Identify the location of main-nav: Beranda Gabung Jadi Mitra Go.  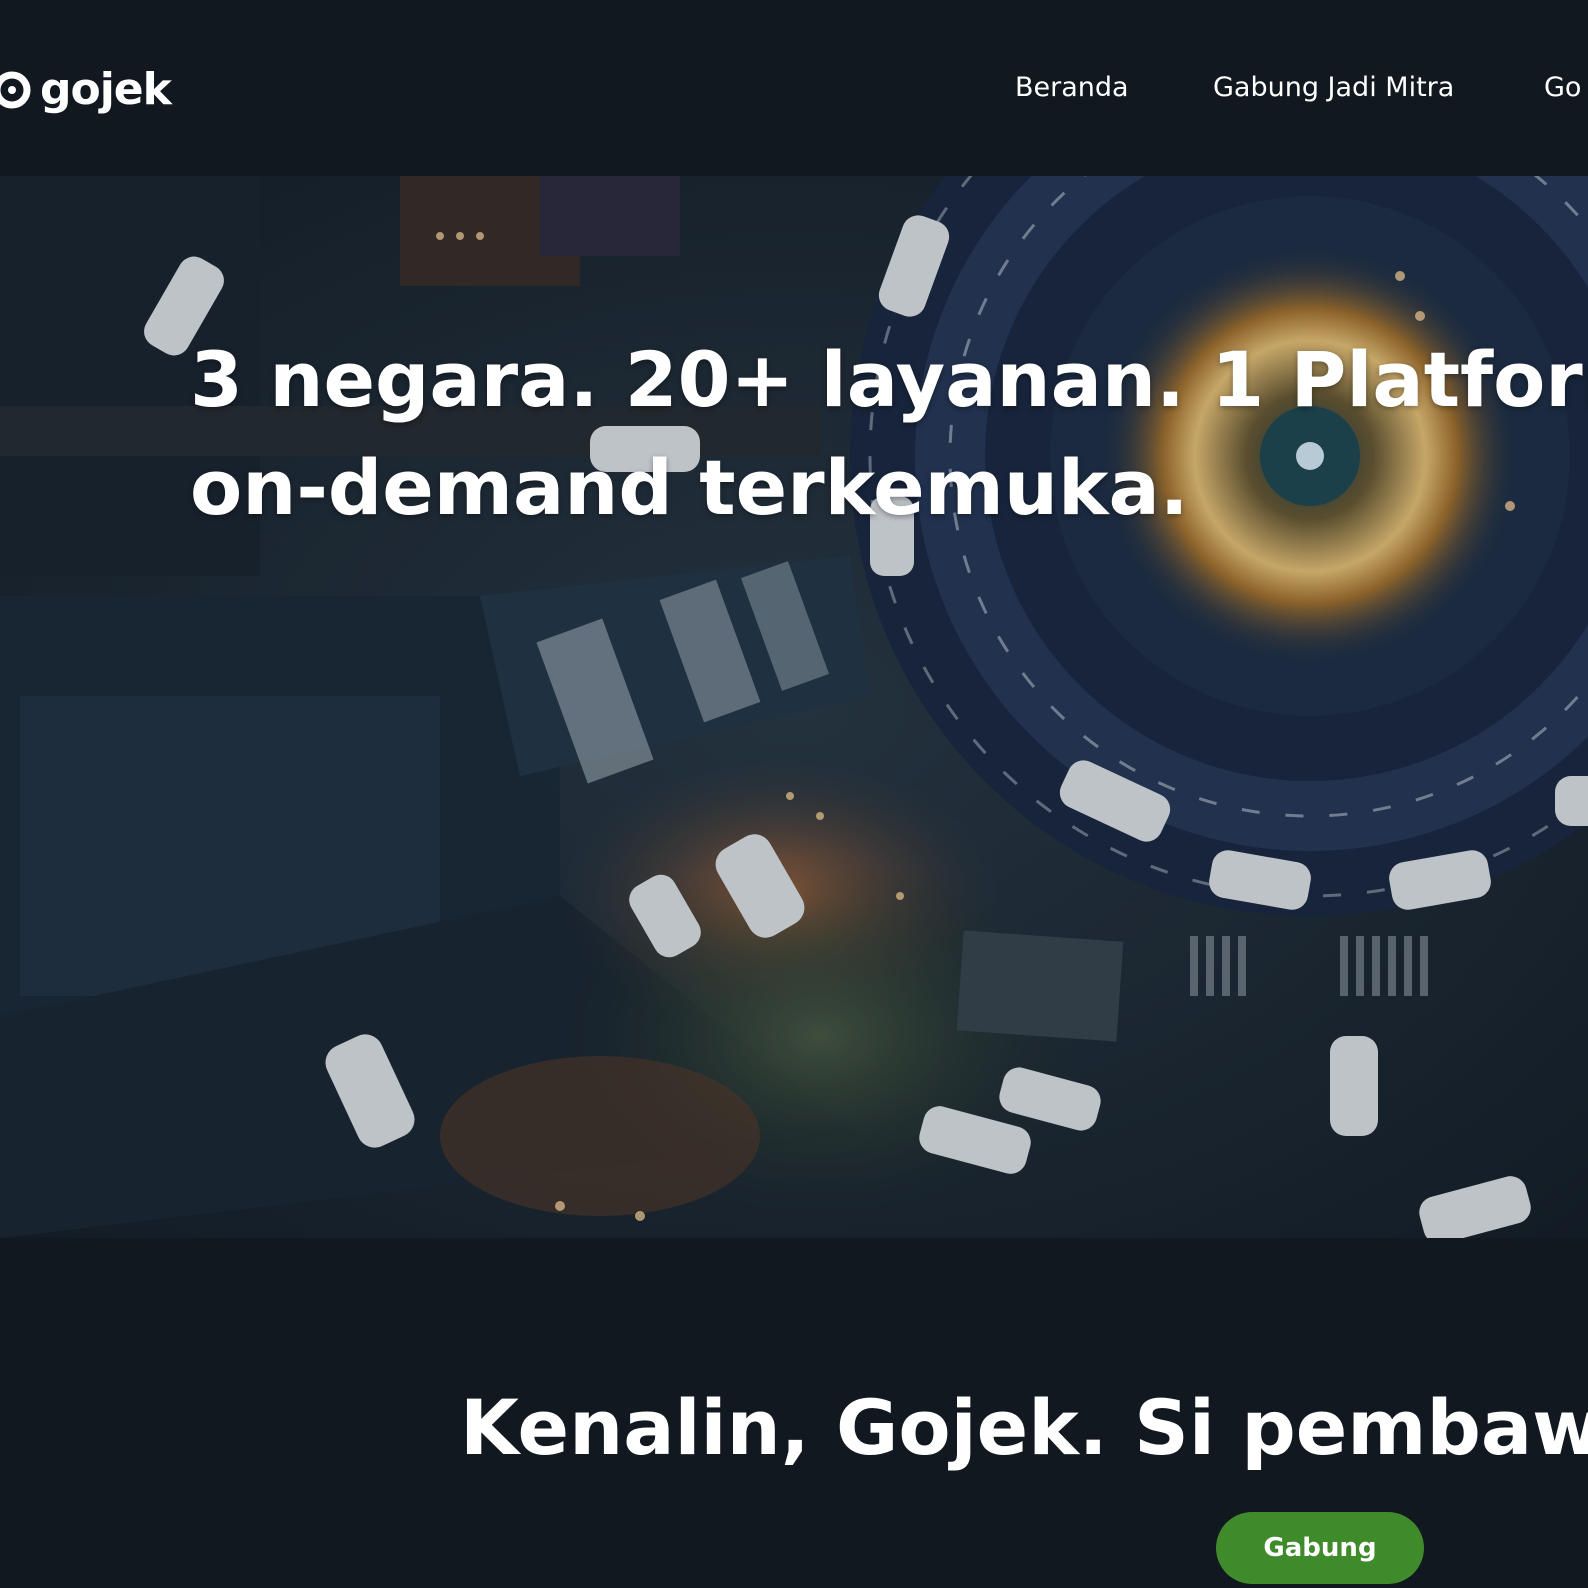
(794, 88).